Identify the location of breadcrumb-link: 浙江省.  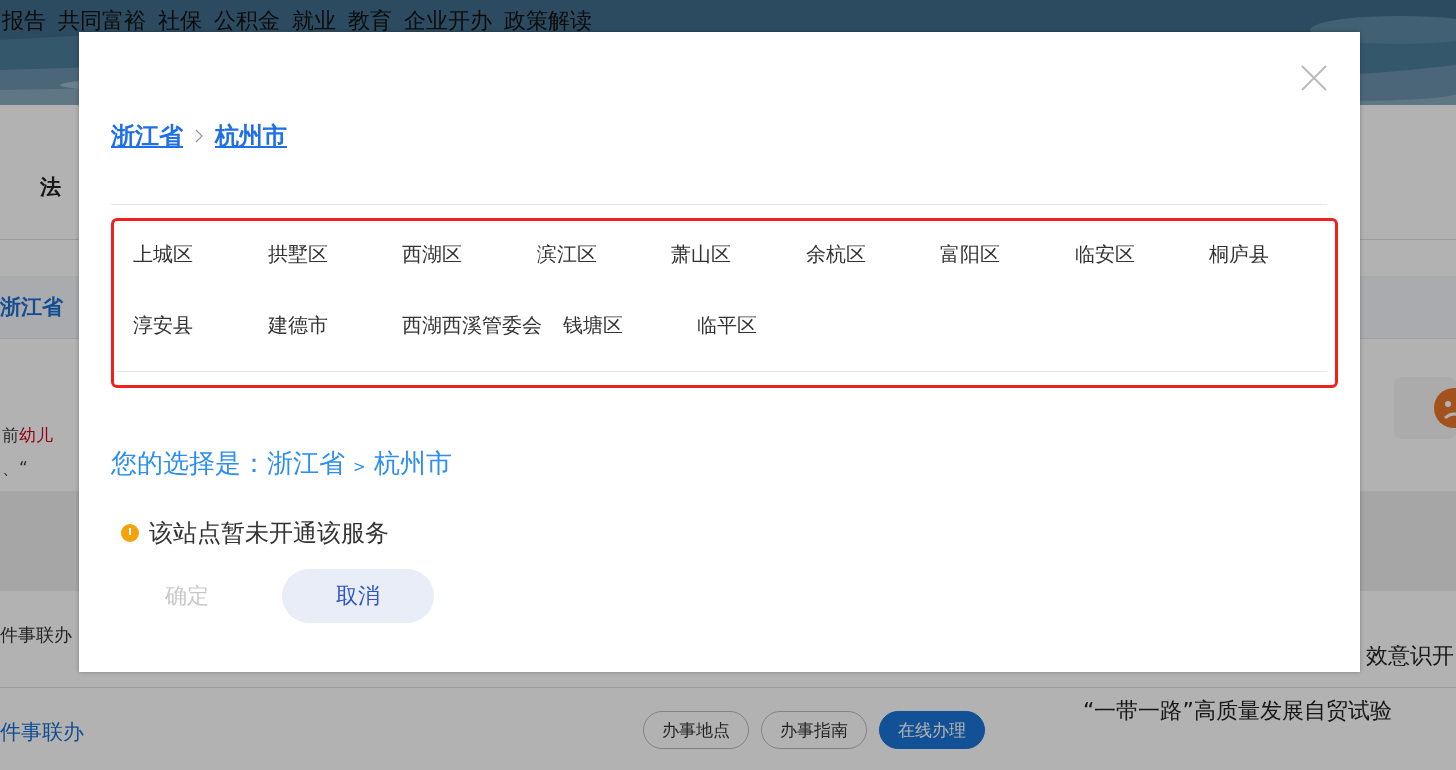
(147, 136).